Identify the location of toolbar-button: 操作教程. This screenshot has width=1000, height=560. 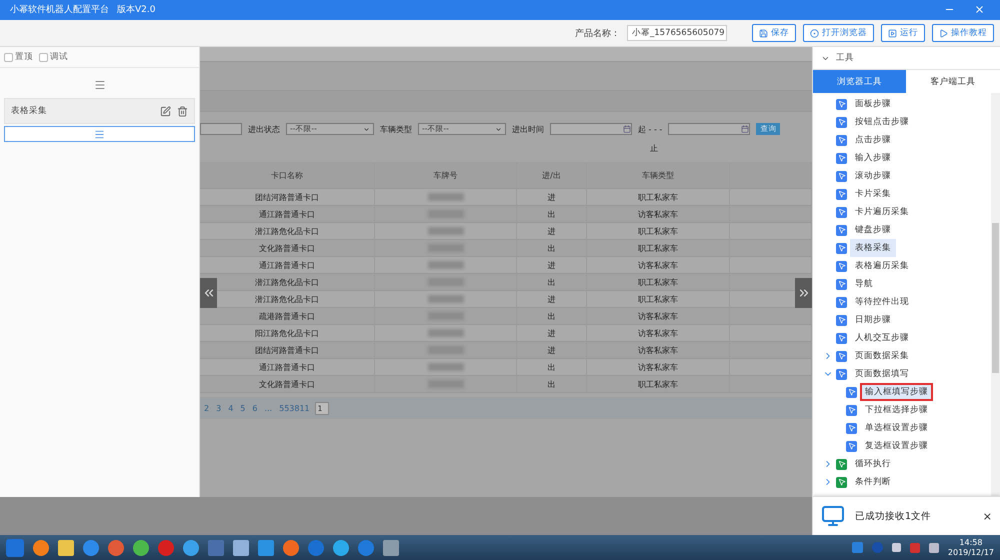
(963, 33).